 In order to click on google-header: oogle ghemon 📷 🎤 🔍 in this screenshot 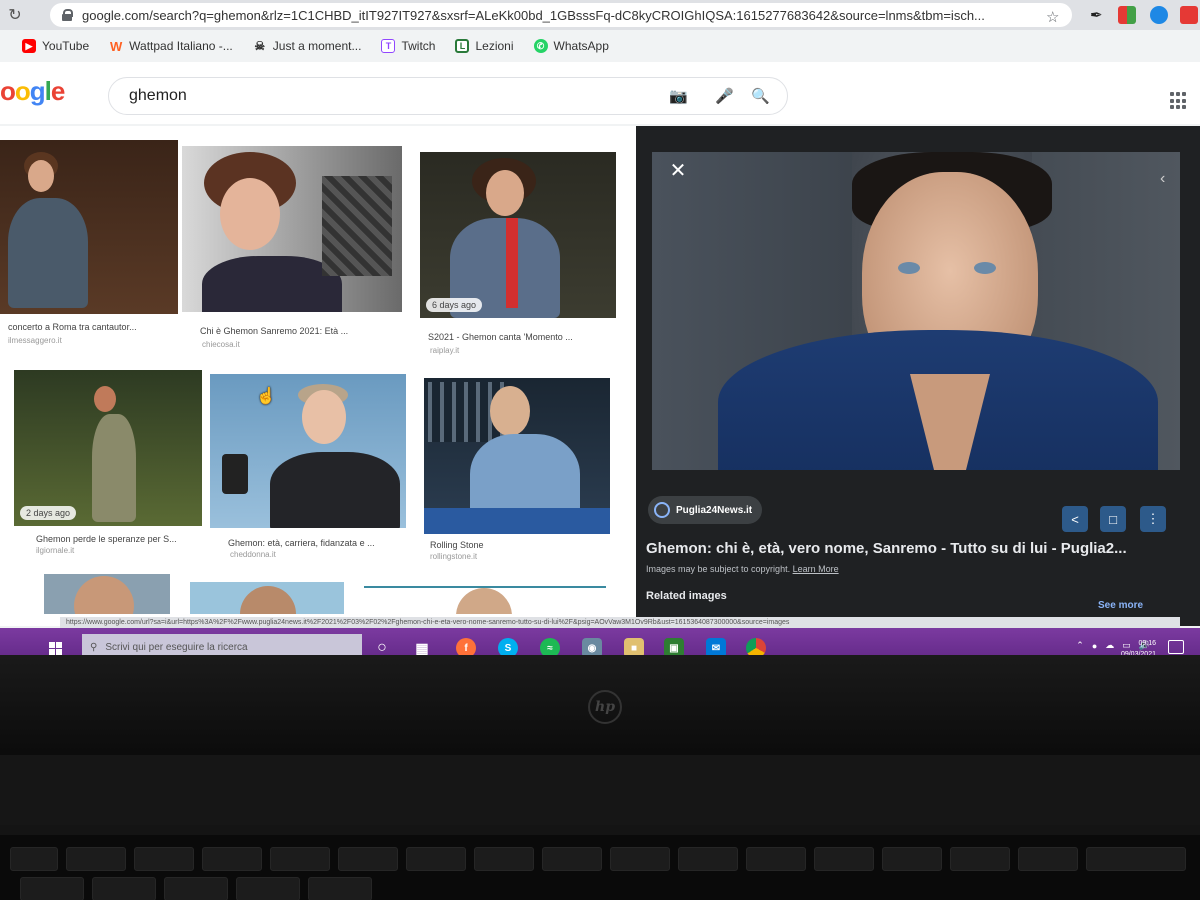, I will do `click(600, 93)`.